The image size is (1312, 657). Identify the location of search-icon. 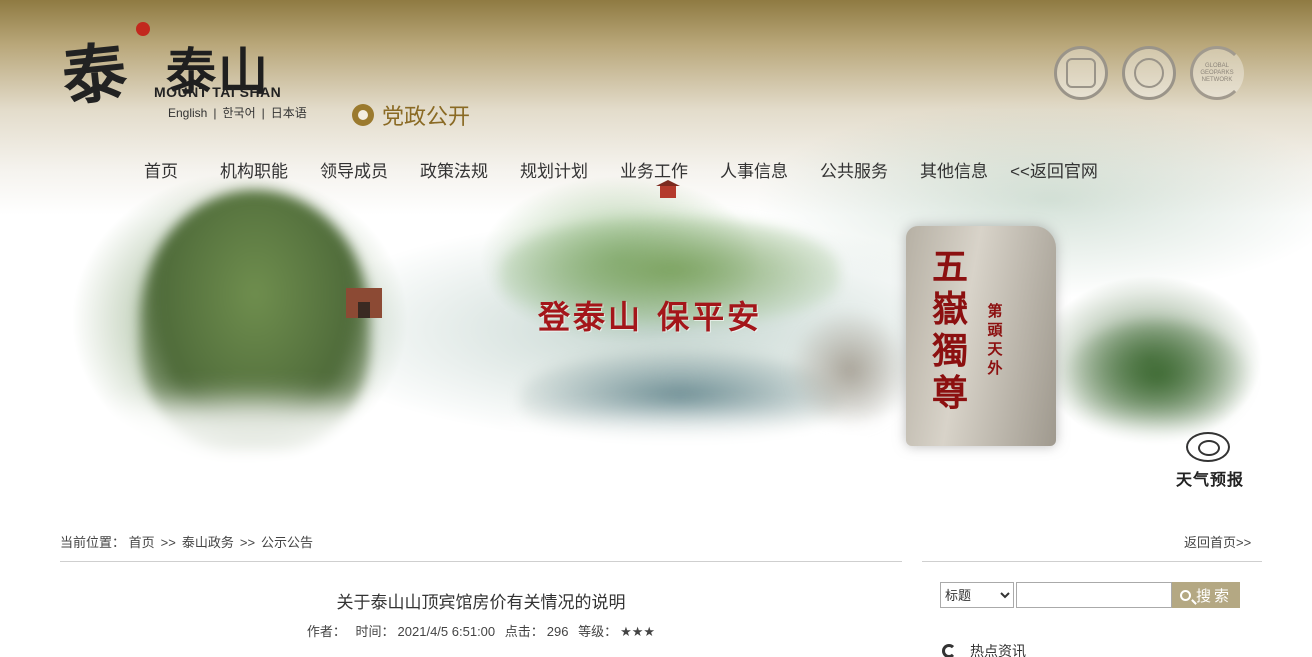
(1185, 595).